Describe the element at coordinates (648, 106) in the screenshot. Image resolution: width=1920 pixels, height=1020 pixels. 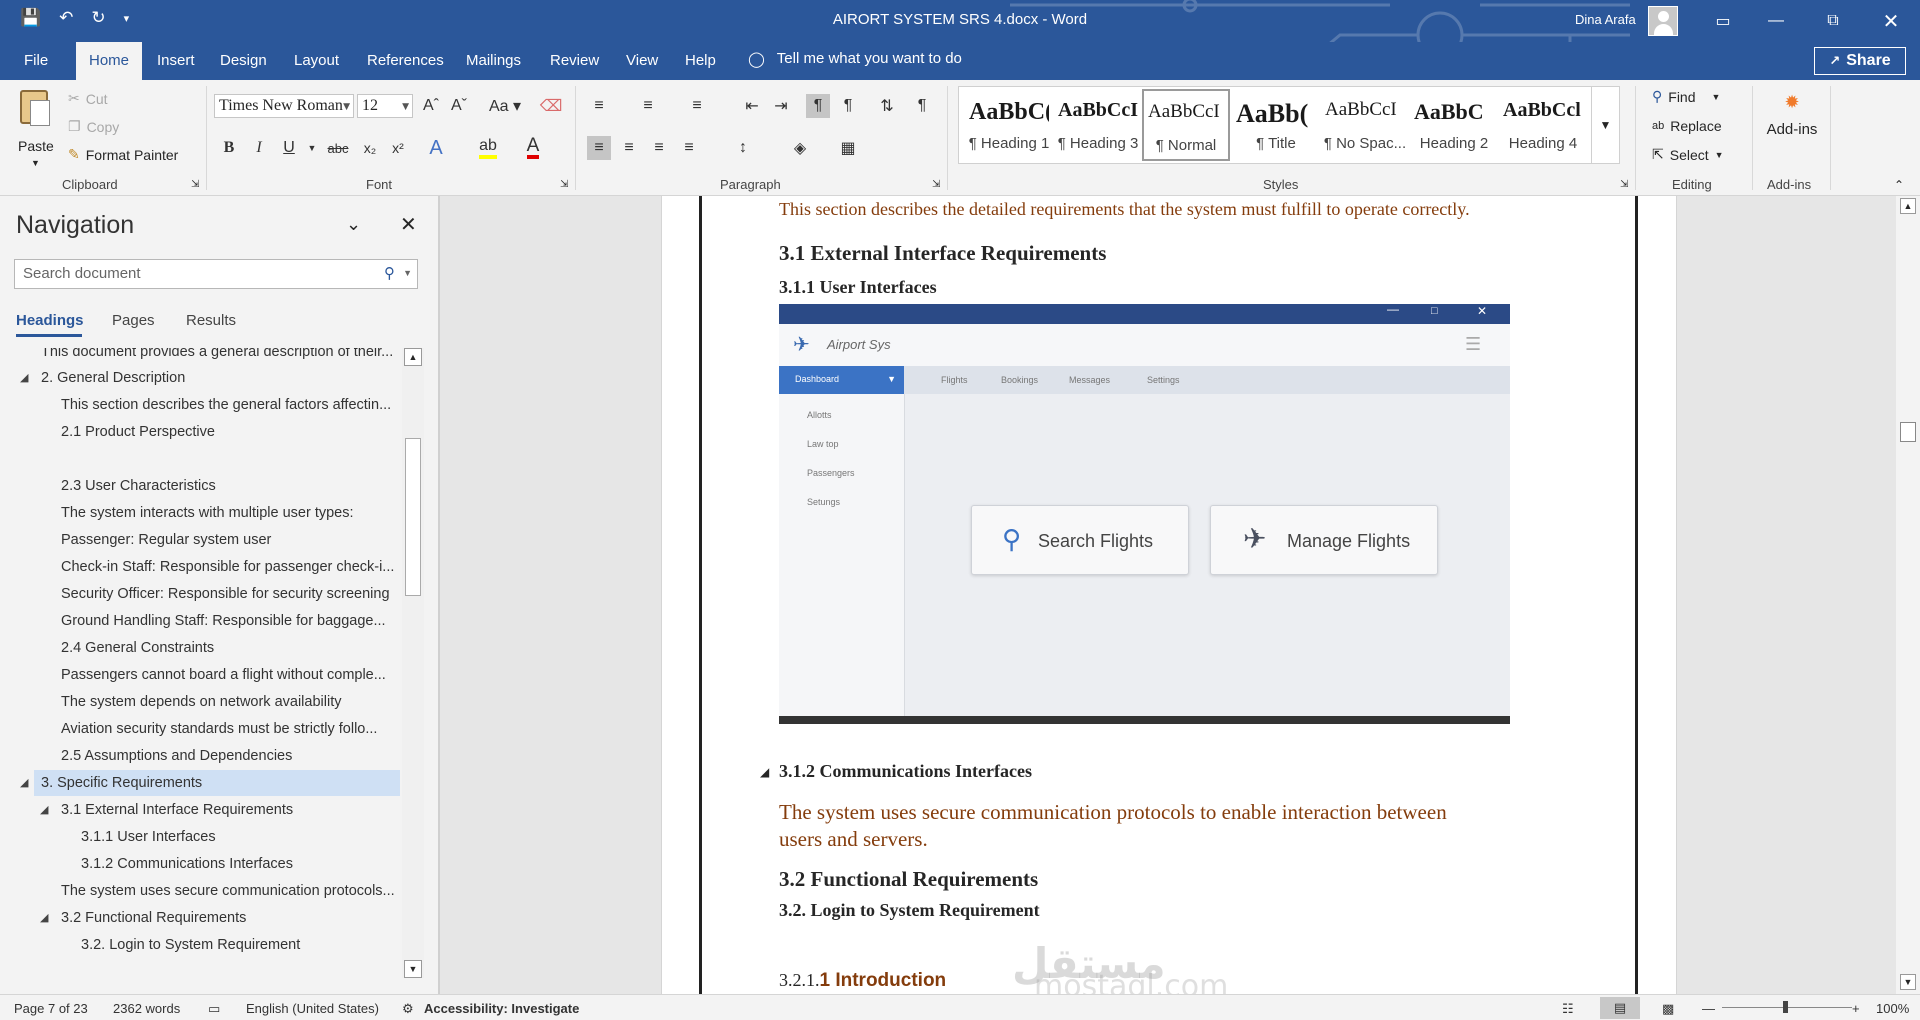
I see `numbering-icon: ≡` at that location.